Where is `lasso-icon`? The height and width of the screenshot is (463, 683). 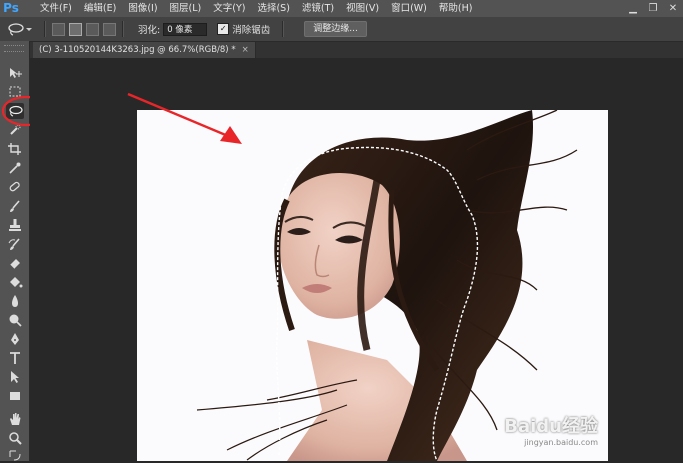 lasso-icon is located at coordinates (20, 29).